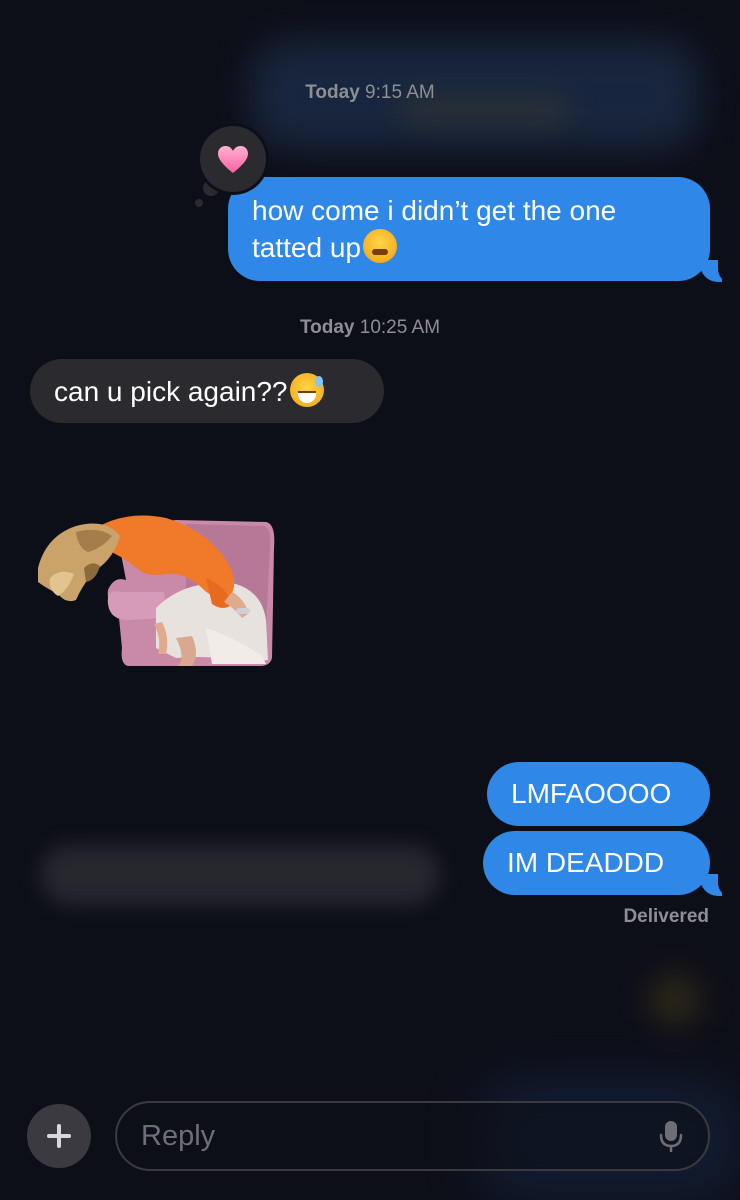 This screenshot has height=1200, width=740. Describe the element at coordinates (379, 246) in the screenshot. I see `face-with-steam-from-nose-icon` at that location.